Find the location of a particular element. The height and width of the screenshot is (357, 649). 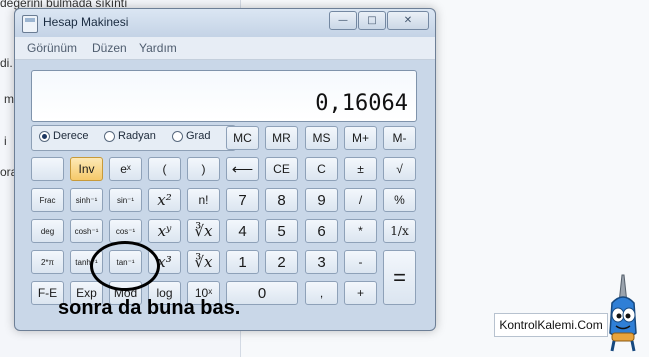

digit-7-button: 7 is located at coordinates (242, 200).